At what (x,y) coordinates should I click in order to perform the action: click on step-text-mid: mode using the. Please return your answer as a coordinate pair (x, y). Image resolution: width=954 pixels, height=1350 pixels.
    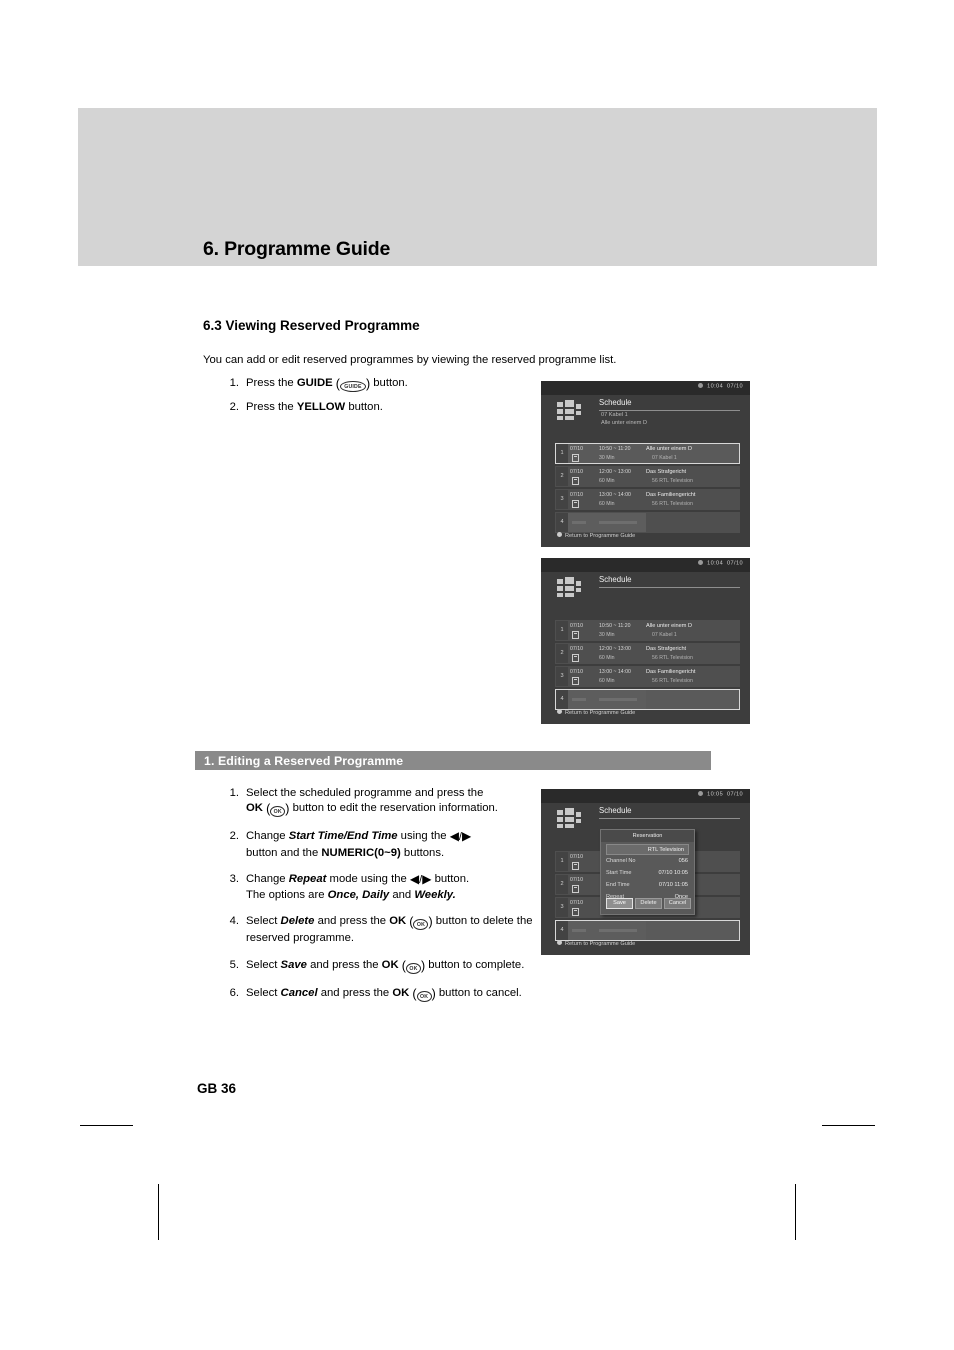
    Looking at the image, I should click on (368, 878).